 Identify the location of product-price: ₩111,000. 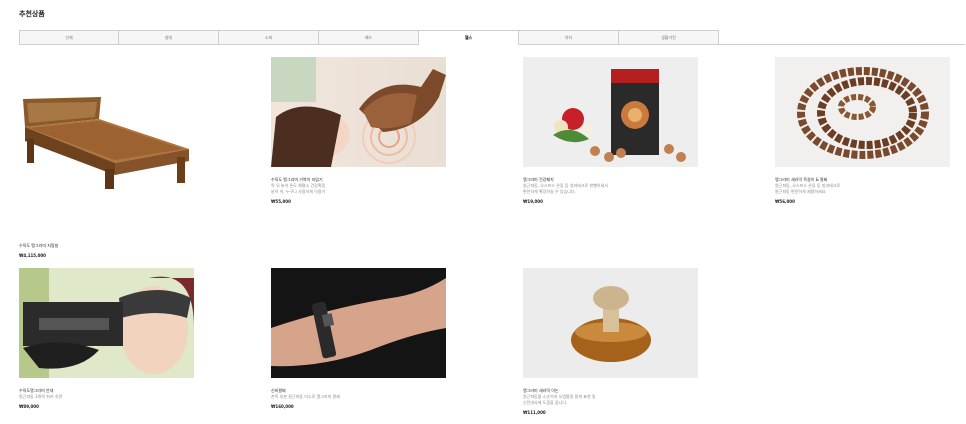
(534, 412).